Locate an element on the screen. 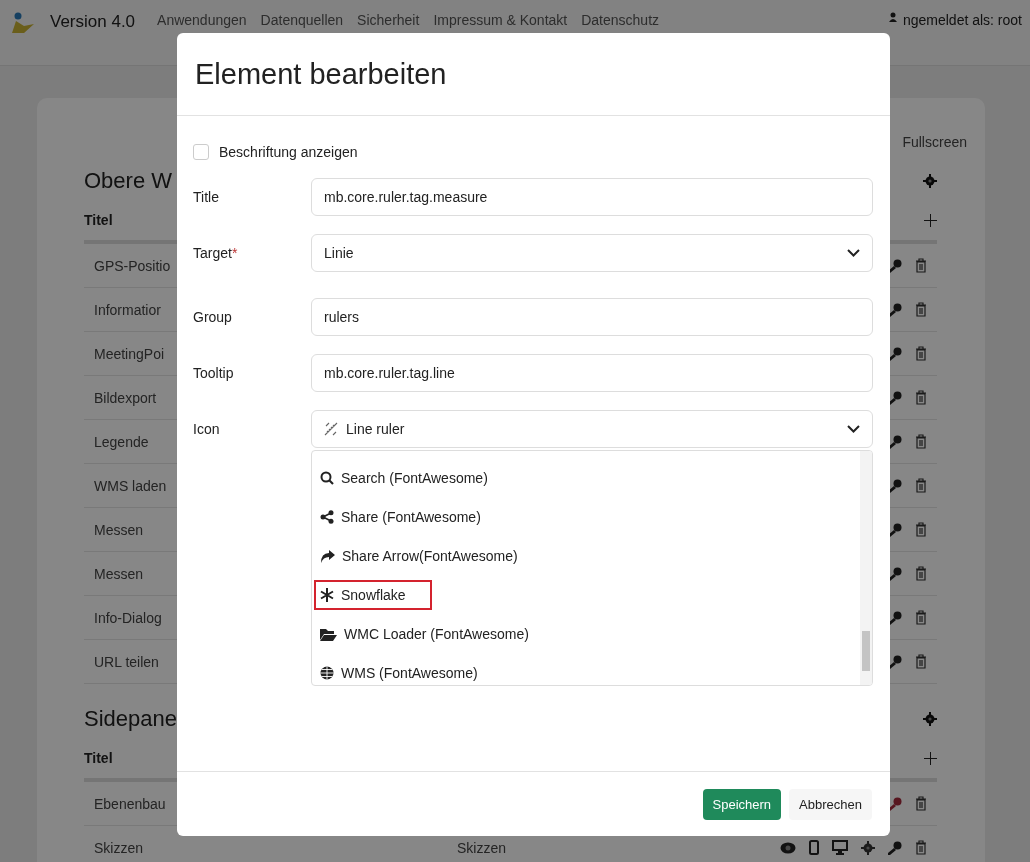 Image resolution: width=1030 pixels, height=862 pixels. save-button: Speichern is located at coordinates (742, 804).